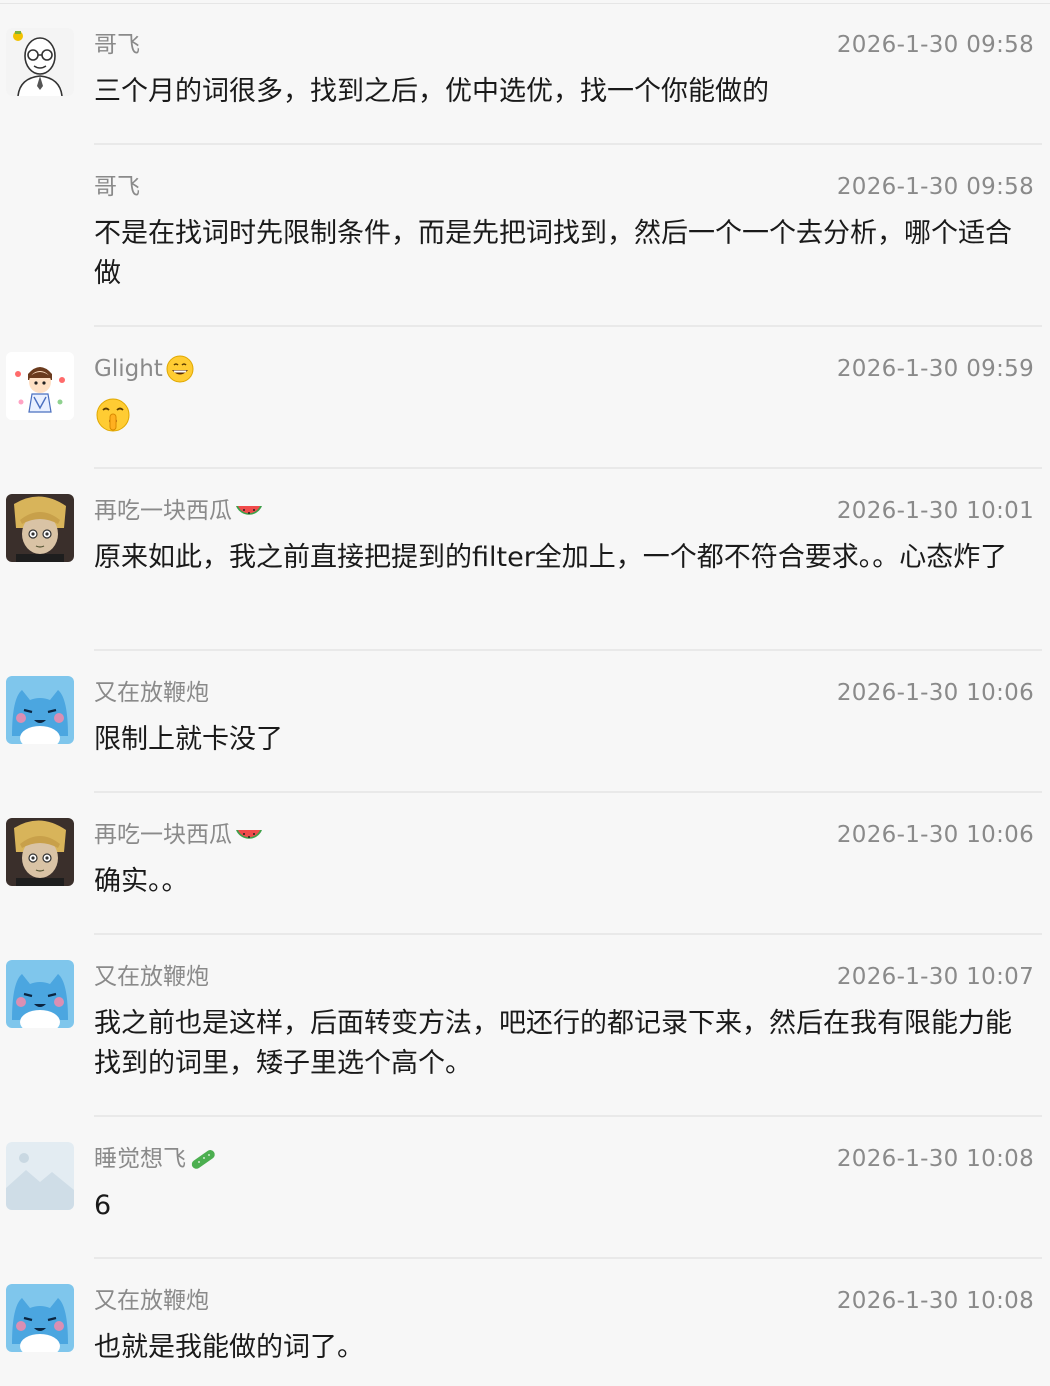 This screenshot has height=1386, width=1050. I want to click on message-time: 2026-1-30 10:07, so click(935, 977).